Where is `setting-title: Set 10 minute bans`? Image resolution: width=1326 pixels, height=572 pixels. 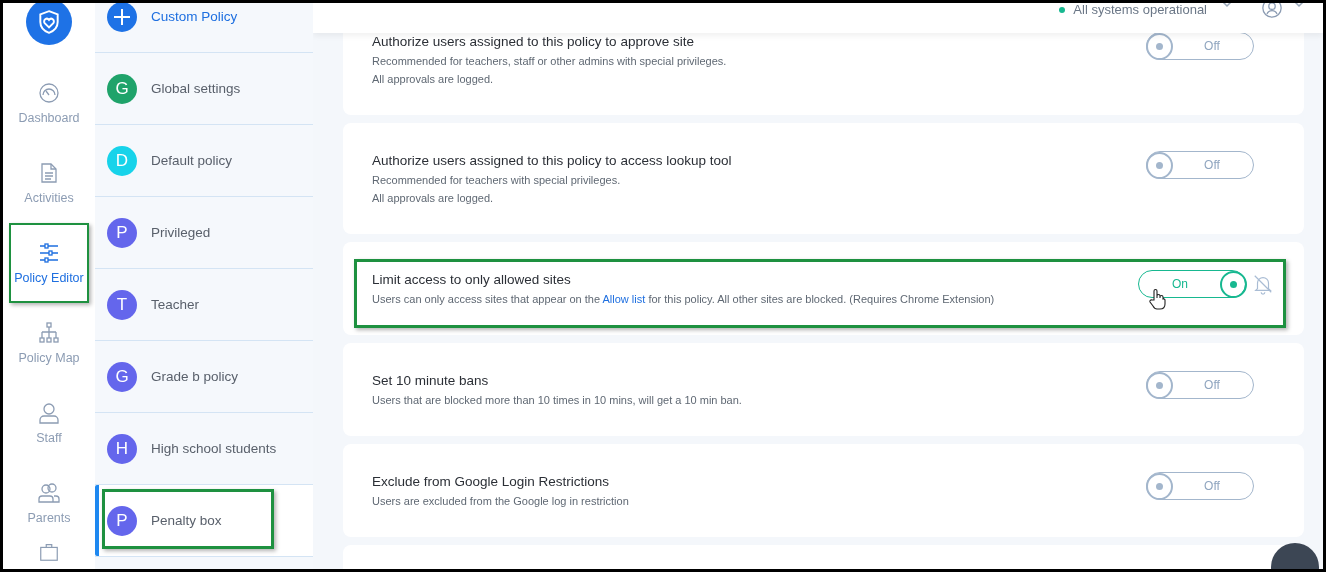 setting-title: Set 10 minute bans is located at coordinates (431, 381).